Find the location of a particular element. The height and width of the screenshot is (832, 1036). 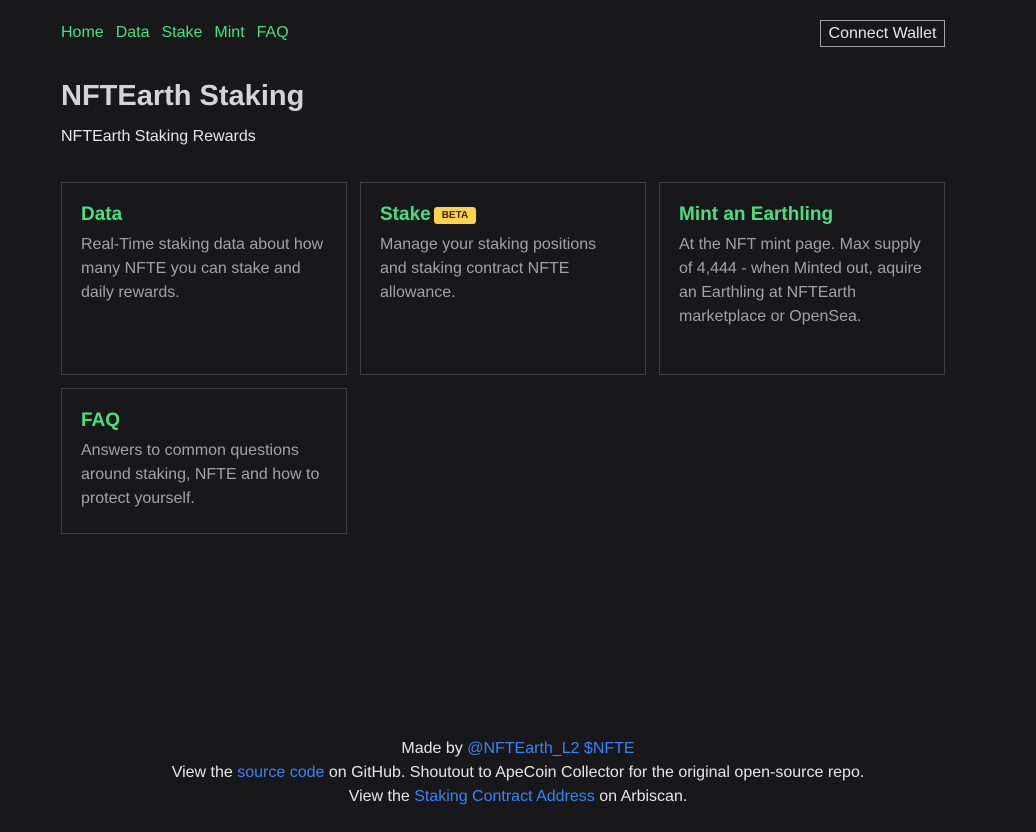

source-code-link: source code is located at coordinates (280, 772).